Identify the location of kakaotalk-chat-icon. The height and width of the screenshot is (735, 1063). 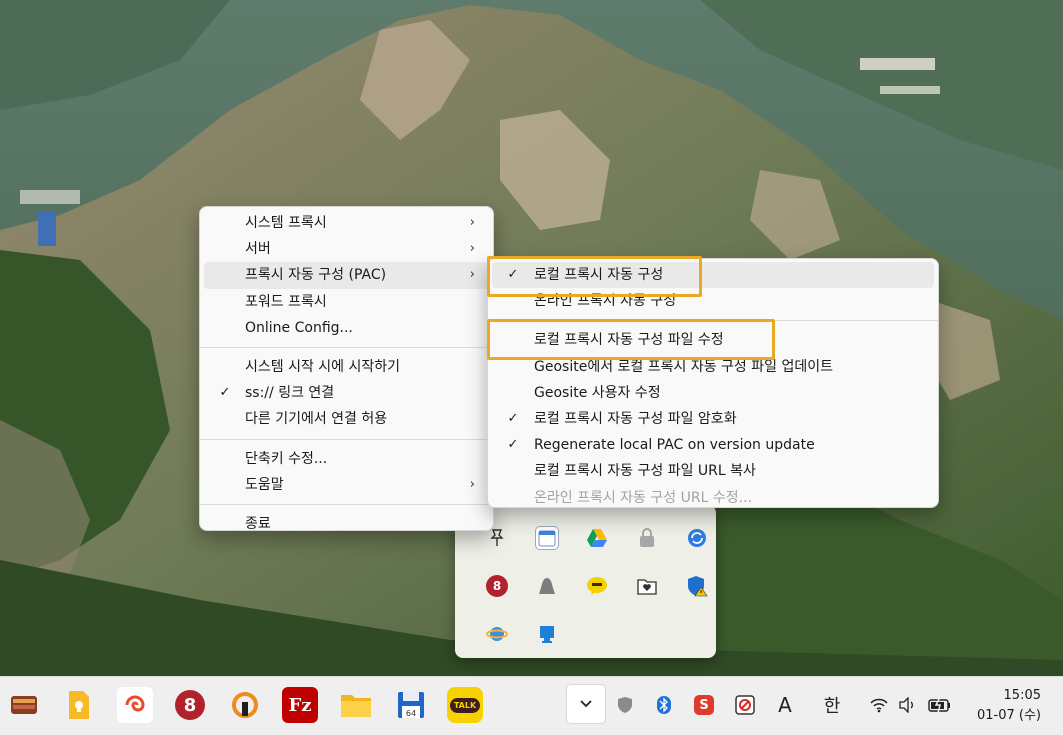
(597, 586).